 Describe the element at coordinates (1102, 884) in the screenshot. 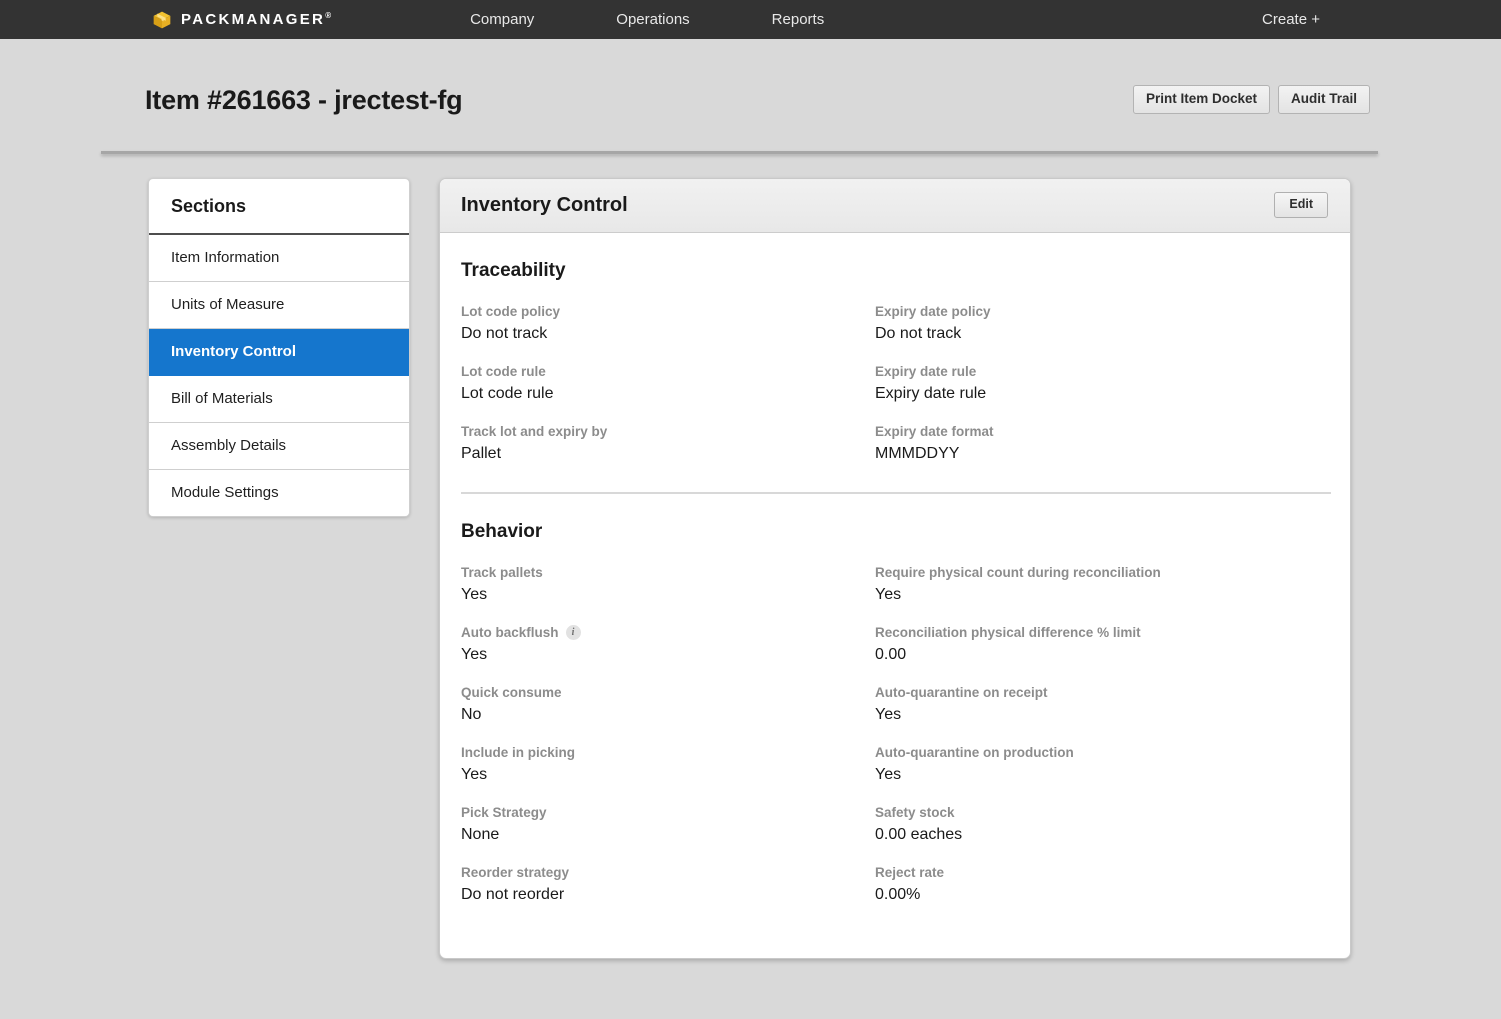

I see `field-reject-rate: Reject rate 0.00%` at that location.